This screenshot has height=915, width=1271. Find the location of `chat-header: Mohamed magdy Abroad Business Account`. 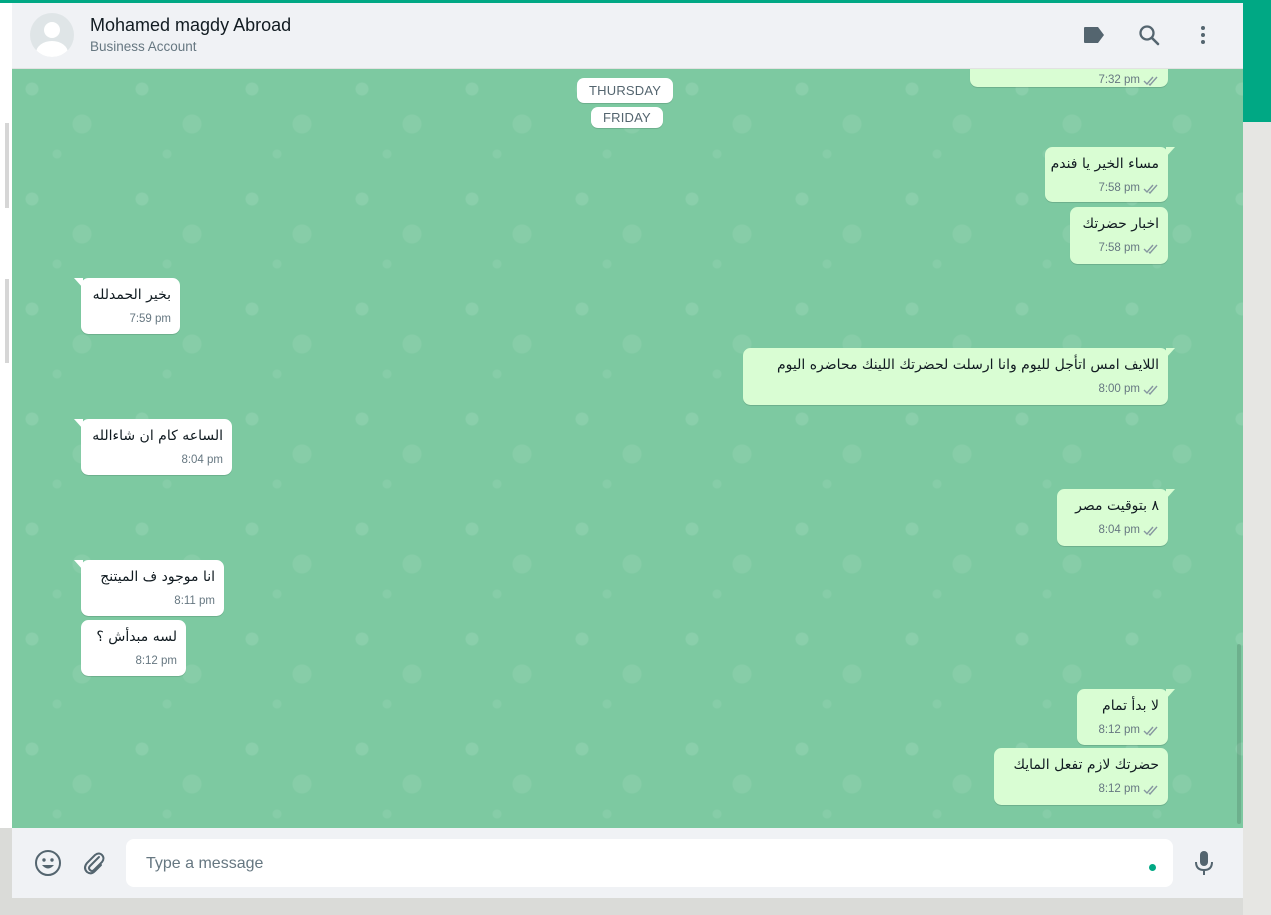

chat-header: Mohamed magdy Abroad Business Account is located at coordinates (627, 36).